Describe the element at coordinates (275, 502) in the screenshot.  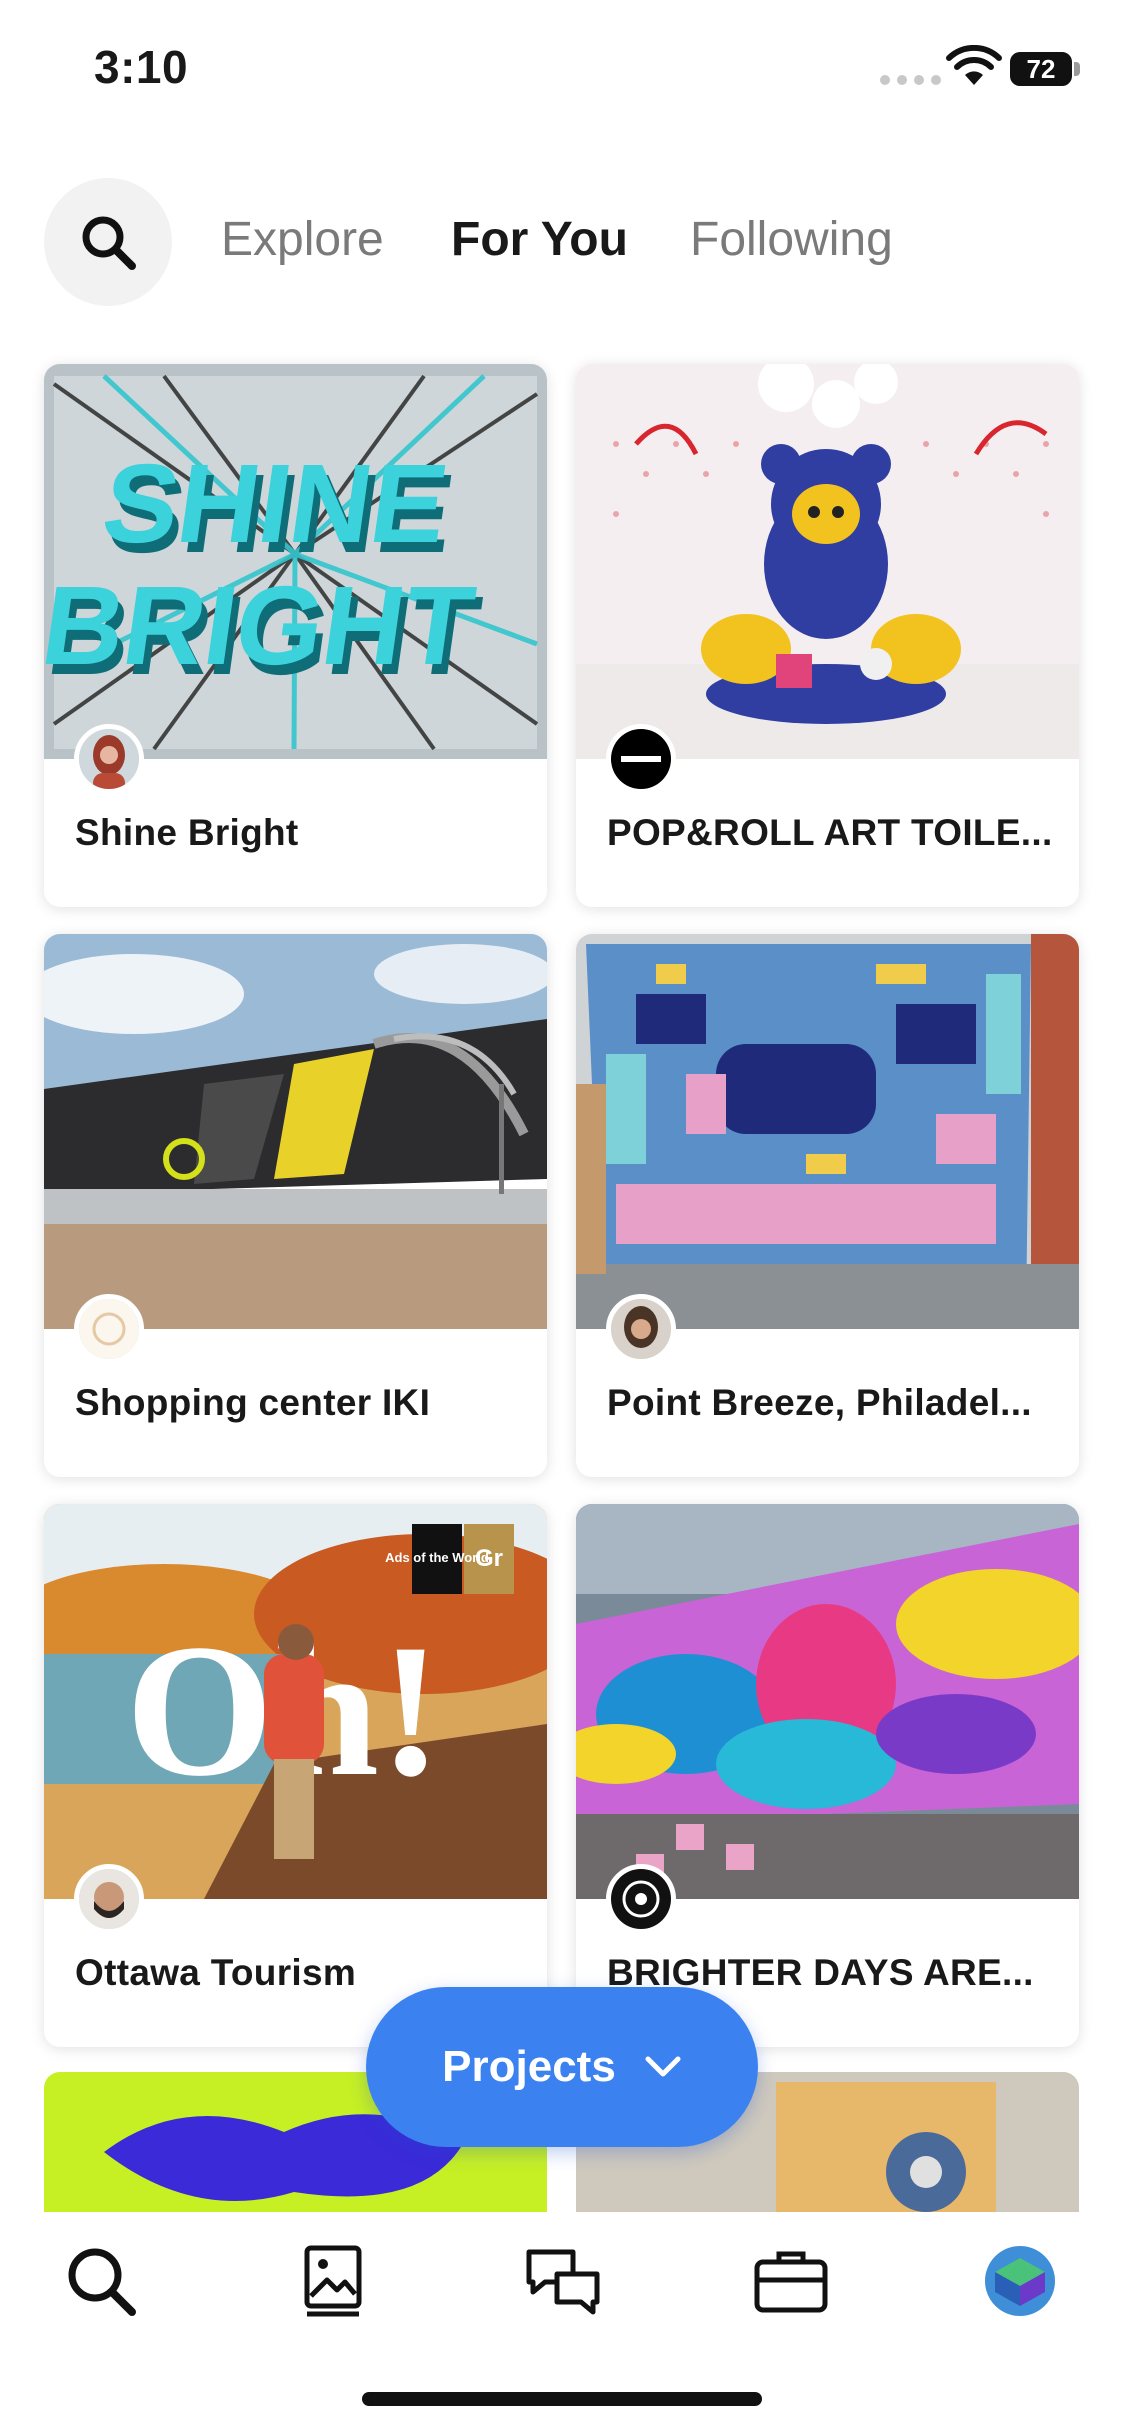
I see `svg-text: SHINE` at that location.